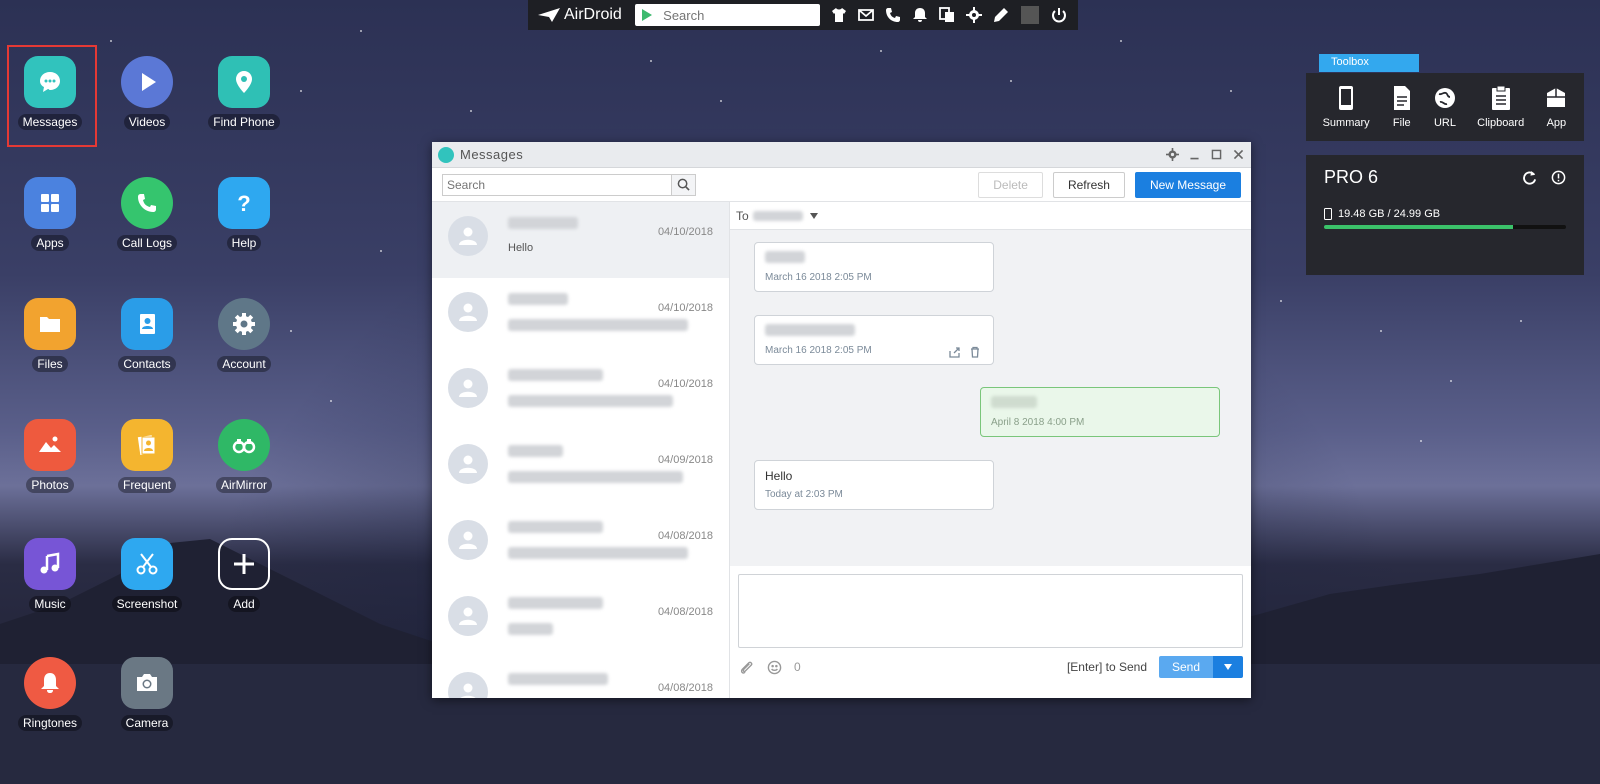 Image resolution: width=1600 pixels, height=784 pixels. I want to click on app-airmirror: AirMirror, so click(244, 459).